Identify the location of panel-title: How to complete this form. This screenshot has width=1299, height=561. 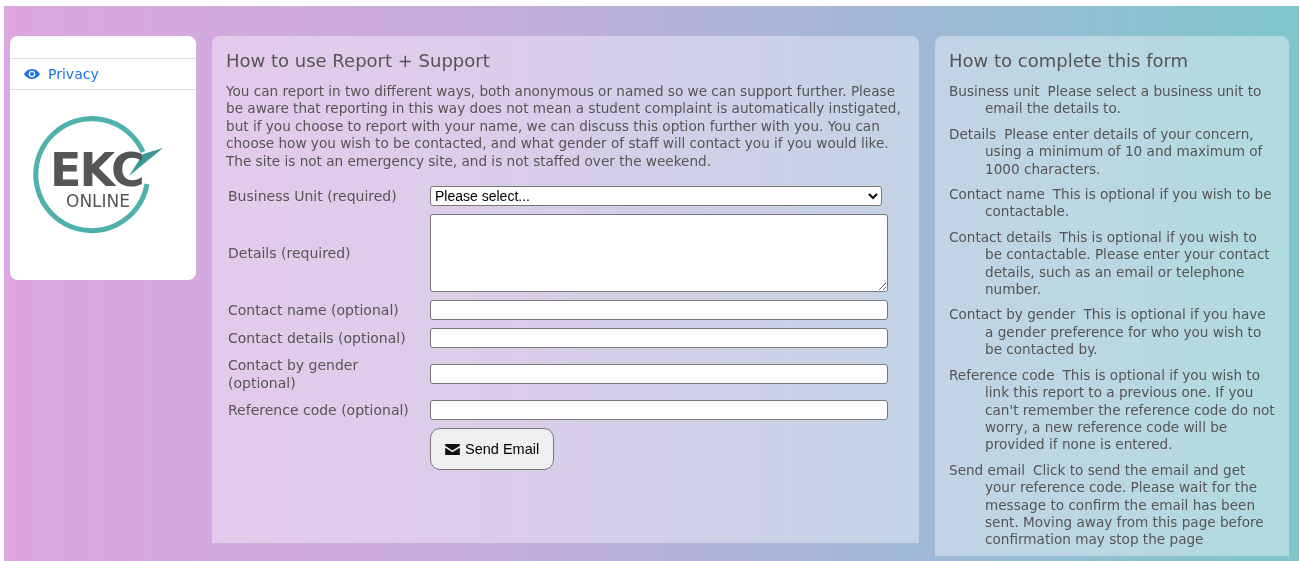
(1069, 60).